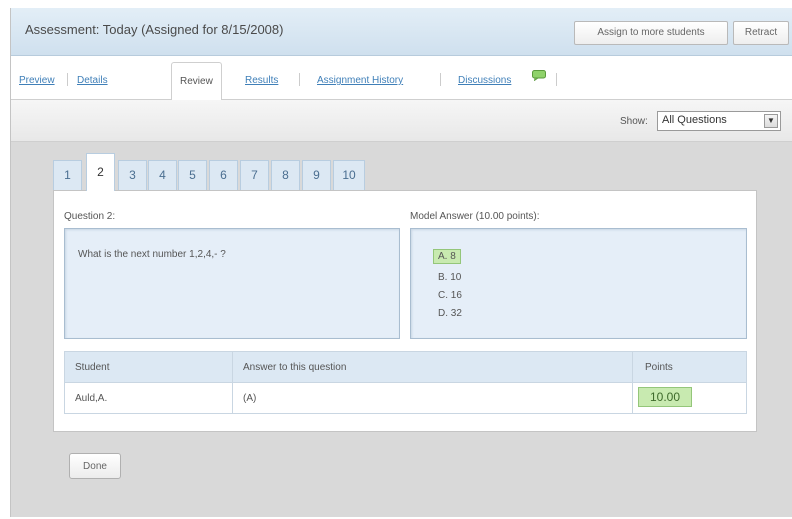 The image size is (792, 519). Describe the element at coordinates (162, 175) in the screenshot. I see `question-tab-4: 4` at that location.